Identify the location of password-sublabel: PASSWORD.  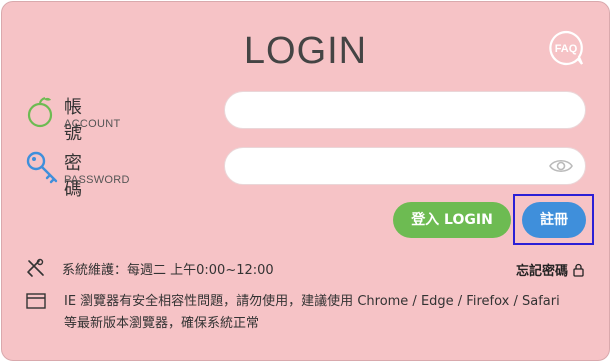
(97, 180).